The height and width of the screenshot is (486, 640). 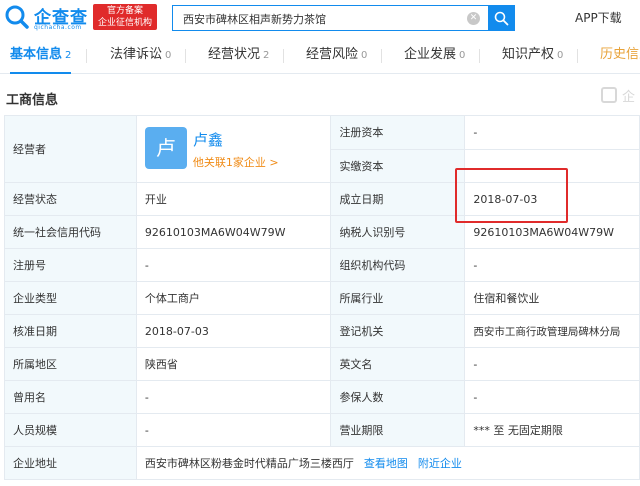 I want to click on former-name-value: -, so click(x=233, y=397).